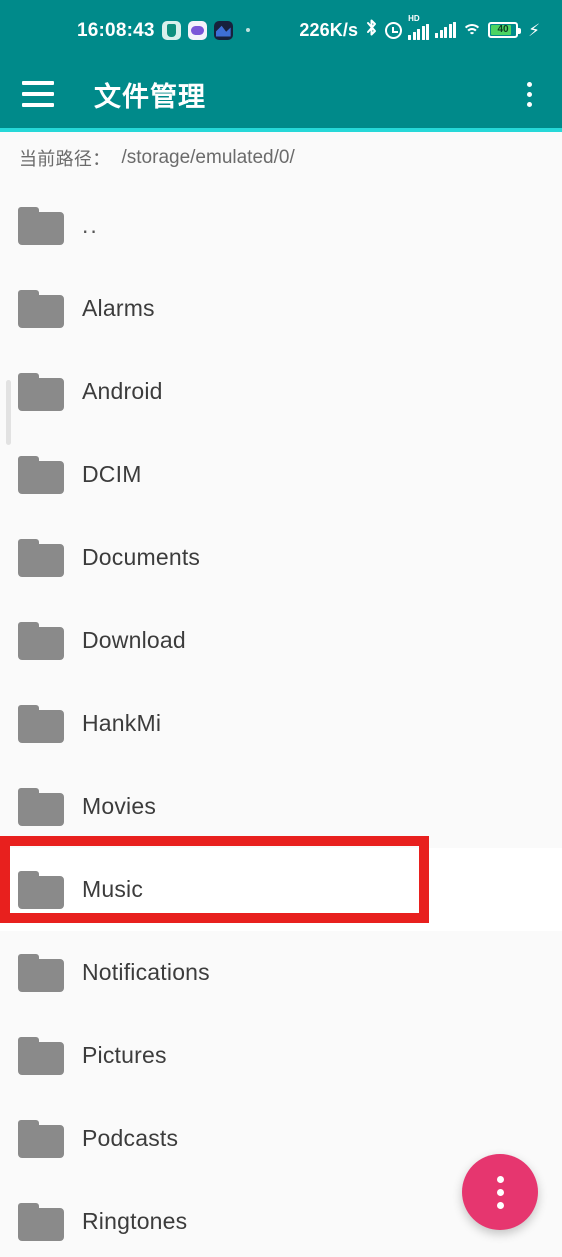 The height and width of the screenshot is (1257, 562). Describe the element at coordinates (135, 1221) in the screenshot. I see `file-list-row-label: Ringtones` at that location.